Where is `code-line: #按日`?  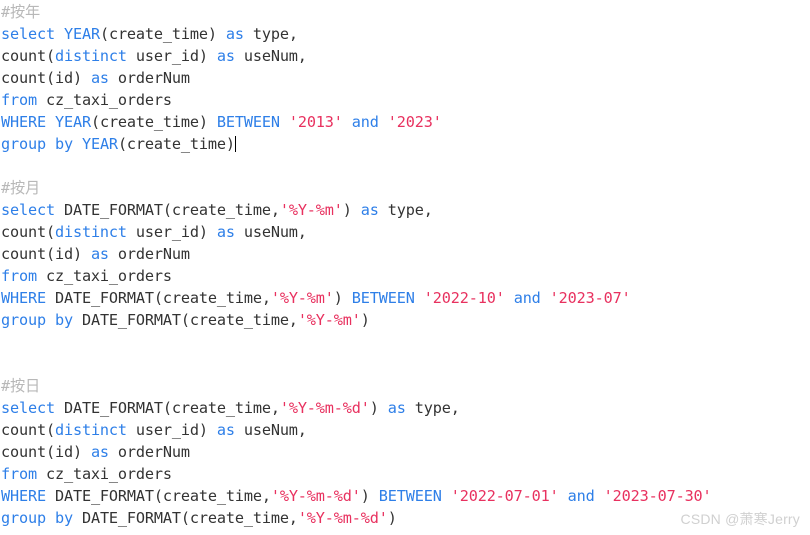
code-line: #按日 is located at coordinates (405, 386).